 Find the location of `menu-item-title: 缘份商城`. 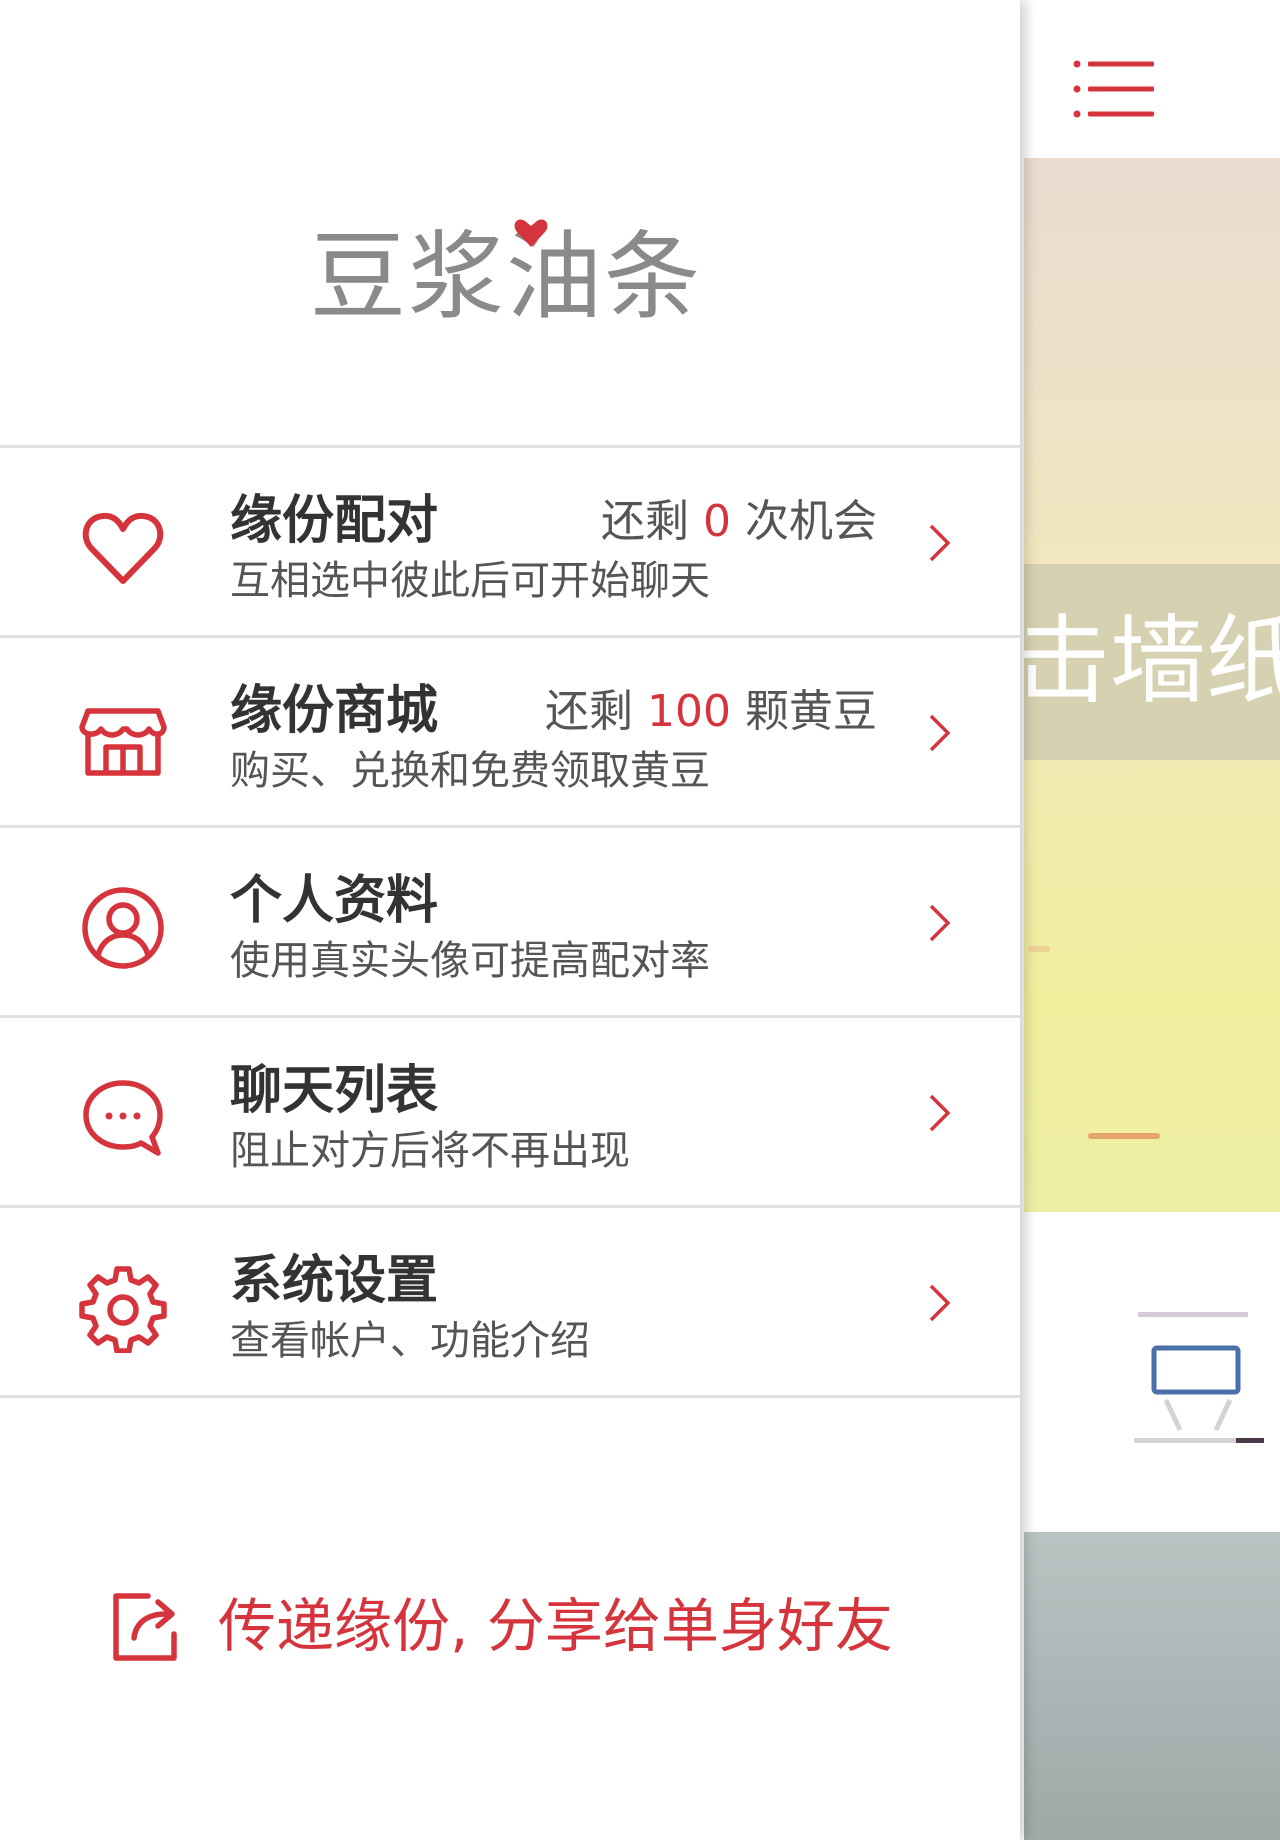

menu-item-title: 缘份商城 is located at coordinates (334, 711).